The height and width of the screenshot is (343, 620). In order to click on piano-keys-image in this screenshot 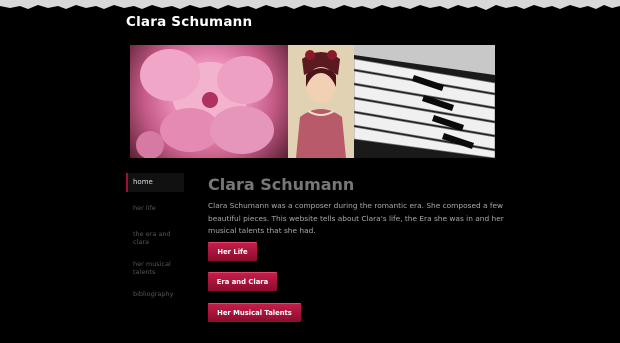, I will do `click(424, 101)`.